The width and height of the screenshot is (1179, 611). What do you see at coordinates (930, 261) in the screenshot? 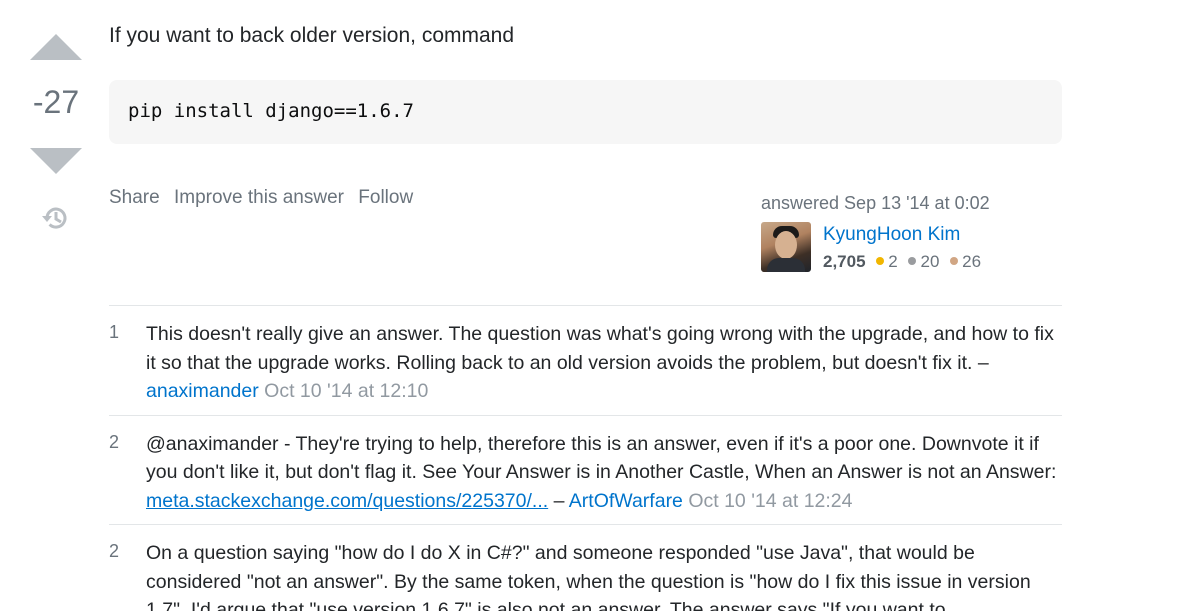
I see `silver-badge-count: 20` at bounding box center [930, 261].